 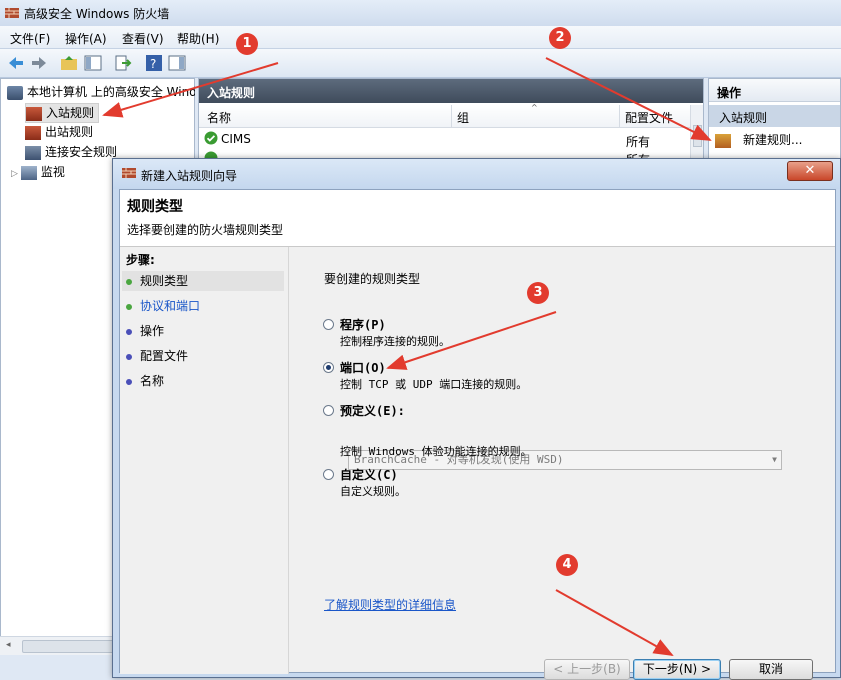 I want to click on annotation-badge-1: 1, so click(x=247, y=44).